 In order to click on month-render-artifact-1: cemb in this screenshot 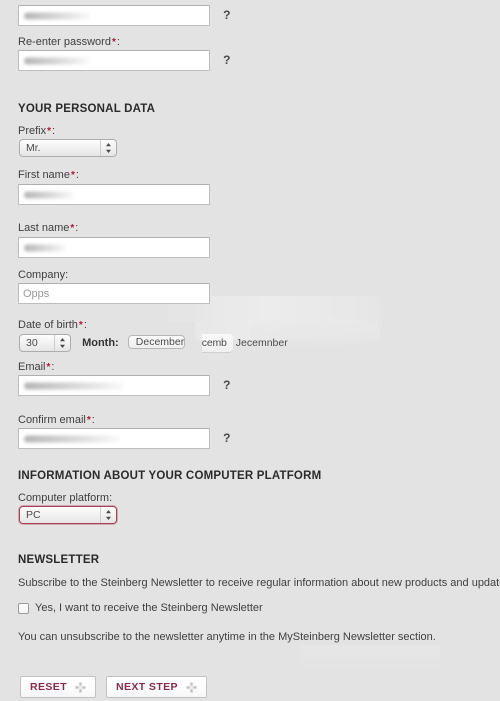, I will do `click(217, 343)`.